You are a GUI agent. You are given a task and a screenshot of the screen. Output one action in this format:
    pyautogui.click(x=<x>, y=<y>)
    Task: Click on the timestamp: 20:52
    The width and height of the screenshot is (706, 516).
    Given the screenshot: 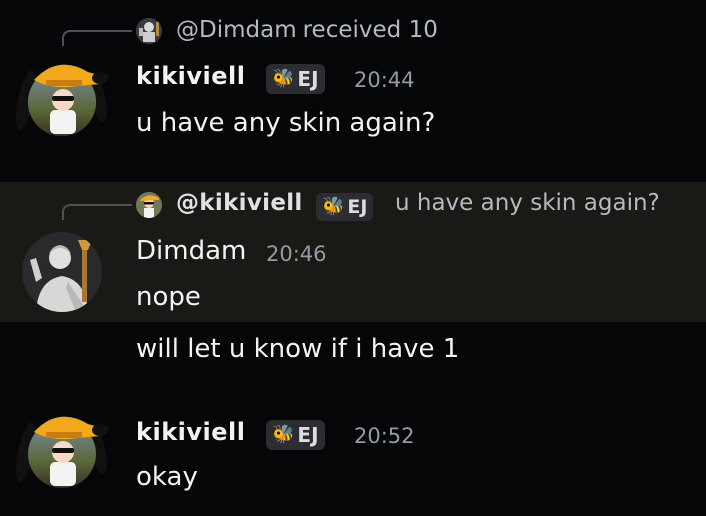 What is the action you would take?
    pyautogui.click(x=384, y=436)
    